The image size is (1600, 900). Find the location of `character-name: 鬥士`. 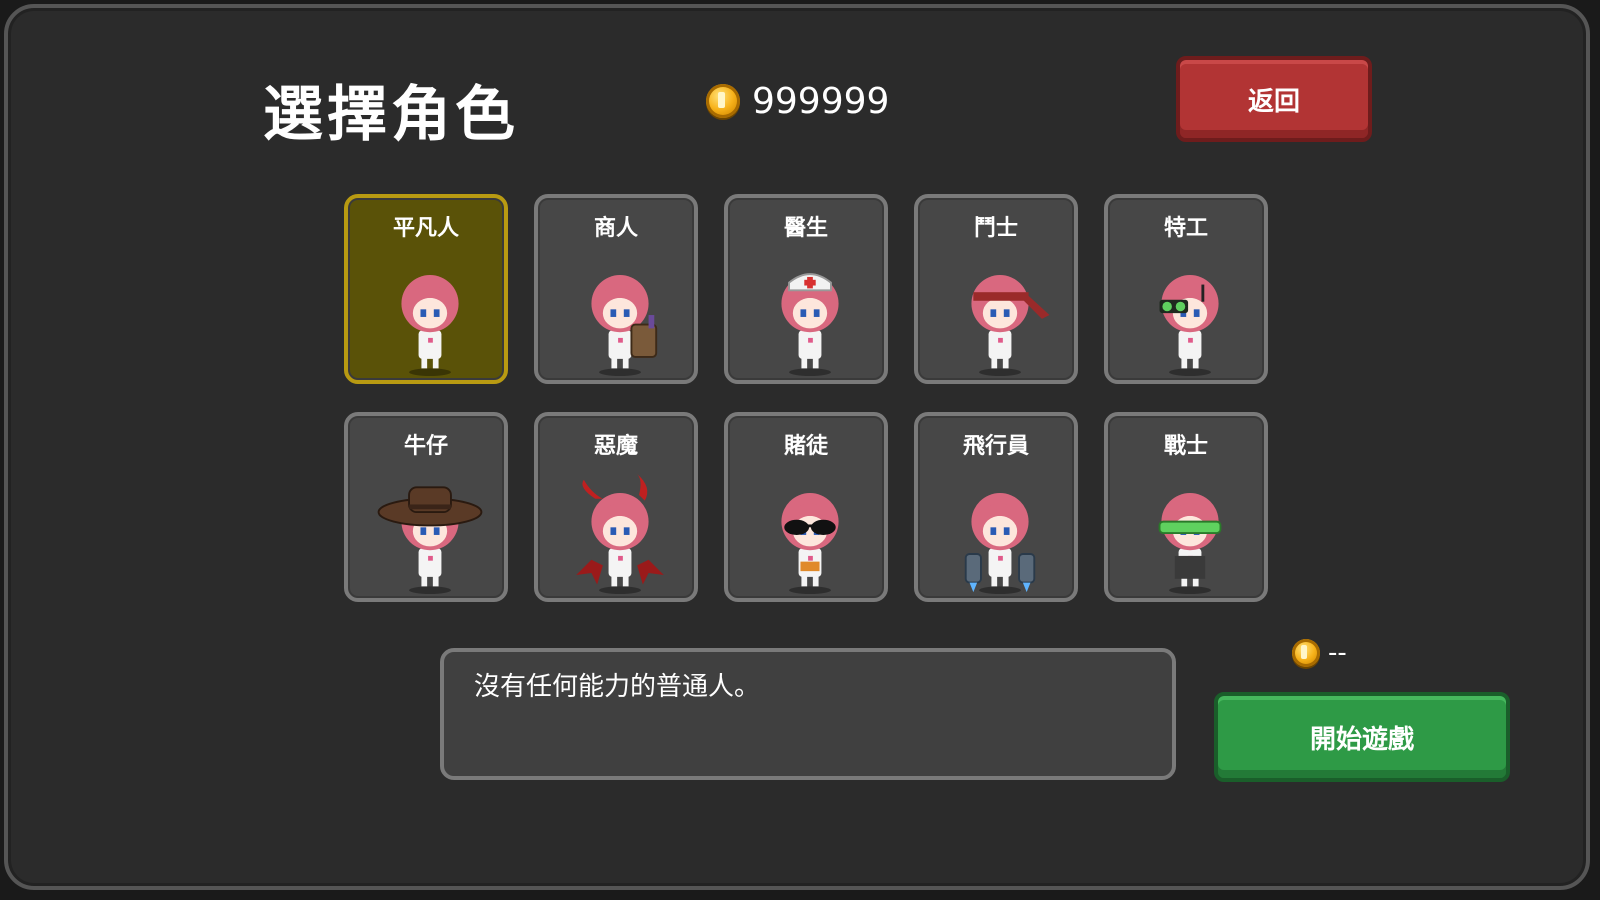

character-name: 鬥士 is located at coordinates (995, 228).